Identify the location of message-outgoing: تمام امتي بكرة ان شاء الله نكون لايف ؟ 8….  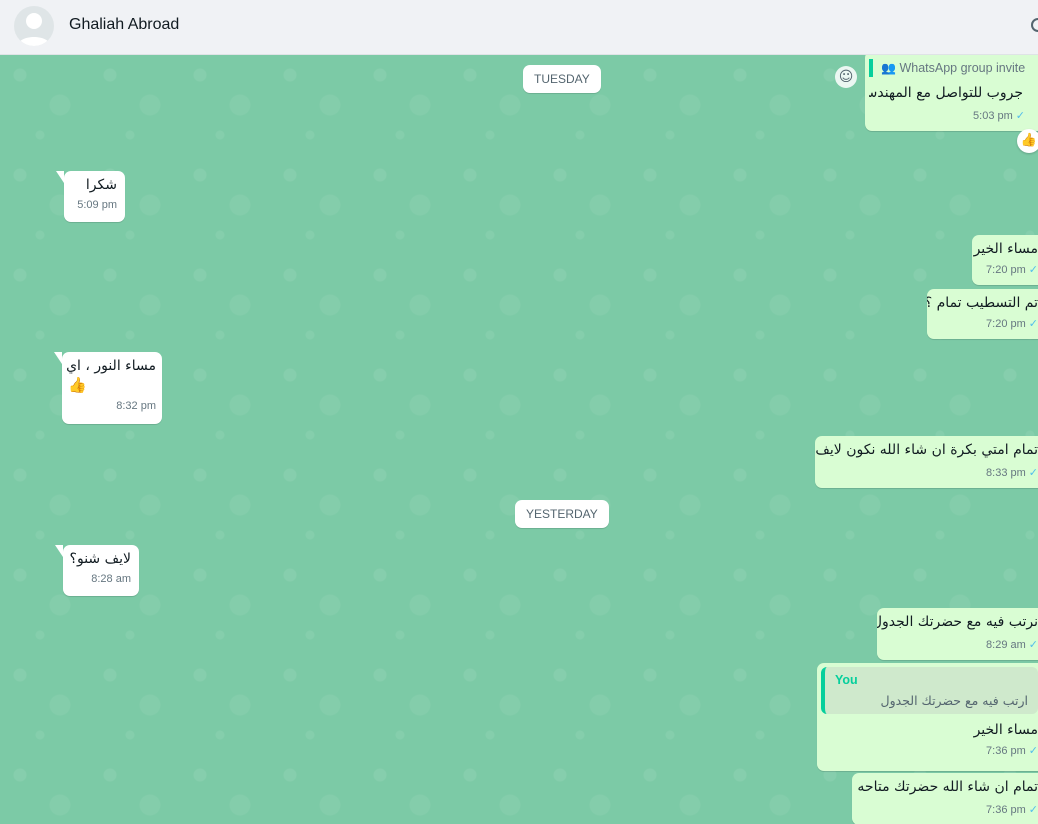
(926, 462).